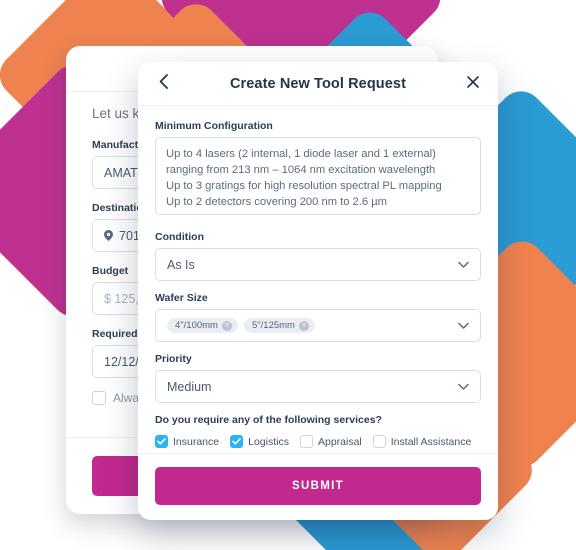 The image size is (576, 550). Describe the element at coordinates (173, 359) in the screenshot. I see `priority-label: Priority` at that location.